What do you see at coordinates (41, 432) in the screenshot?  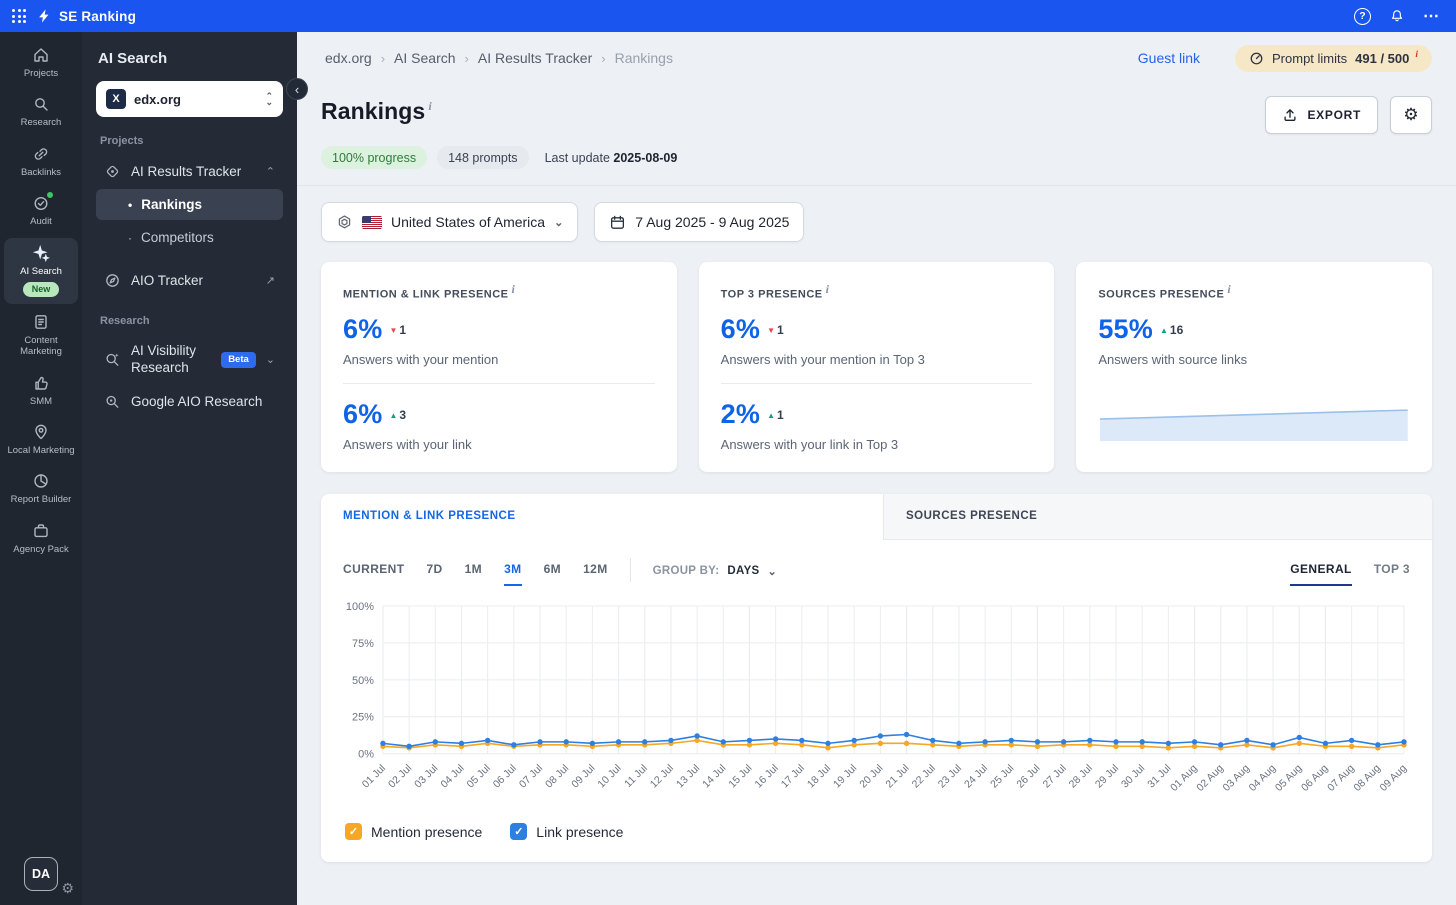 I see `map-pin-icon` at bounding box center [41, 432].